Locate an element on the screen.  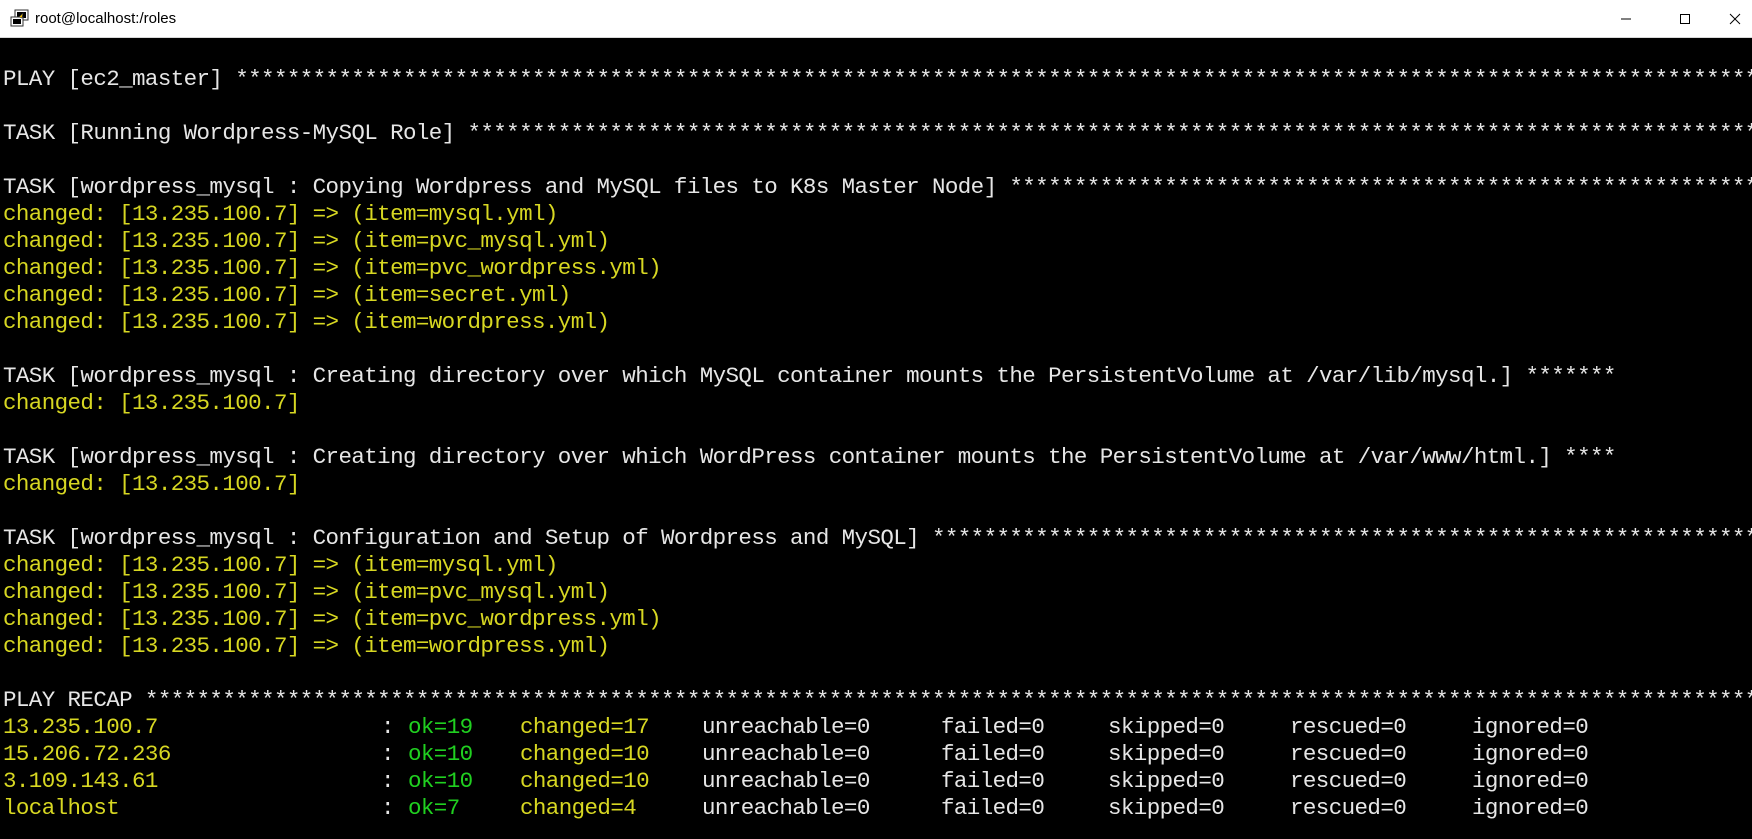
title-bar: root@localhost:/roles is located at coordinates (876, 19).